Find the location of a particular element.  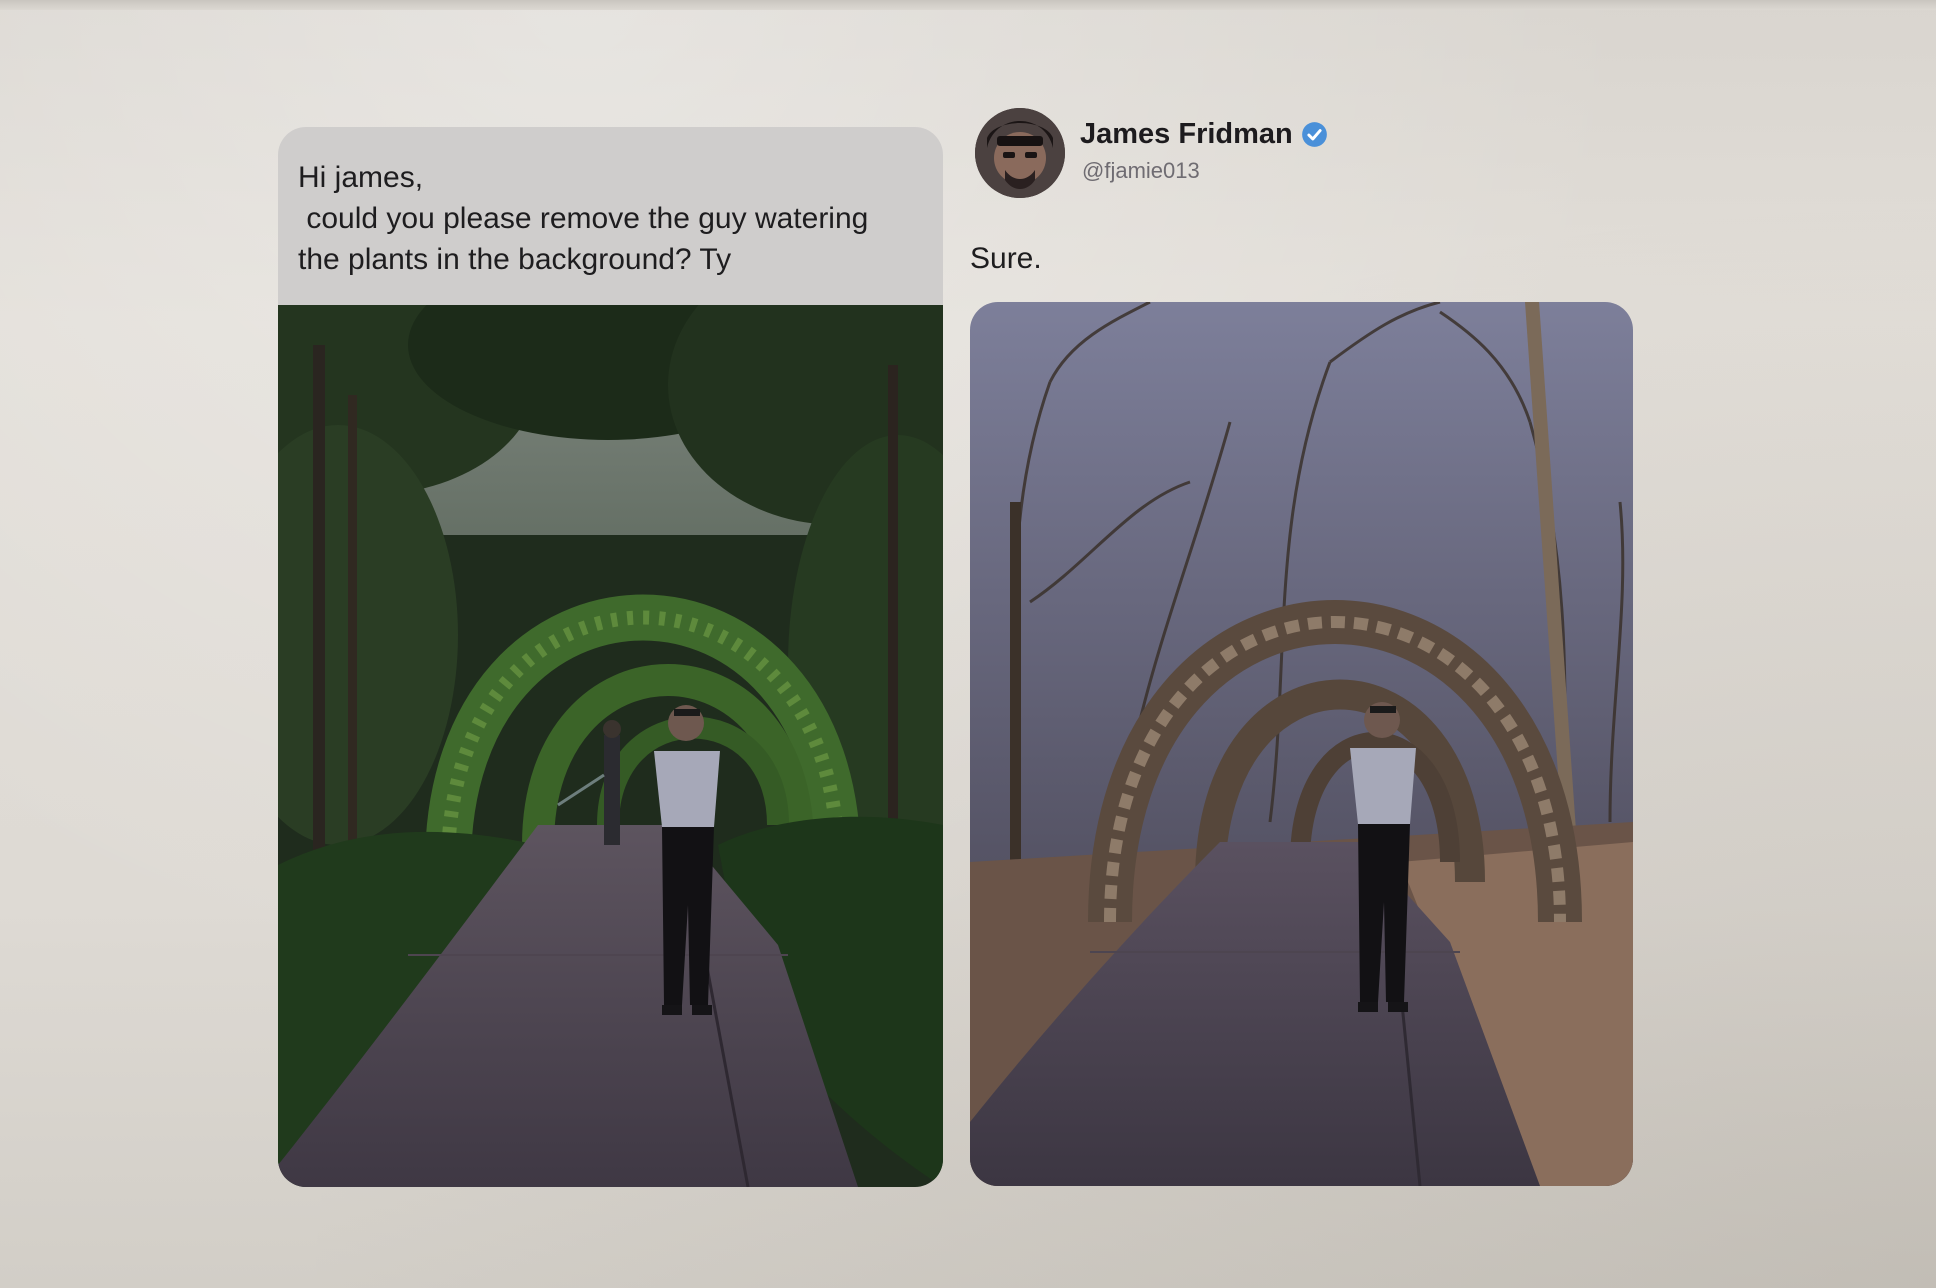

display-name-row: James Fridman is located at coordinates (1204, 134).